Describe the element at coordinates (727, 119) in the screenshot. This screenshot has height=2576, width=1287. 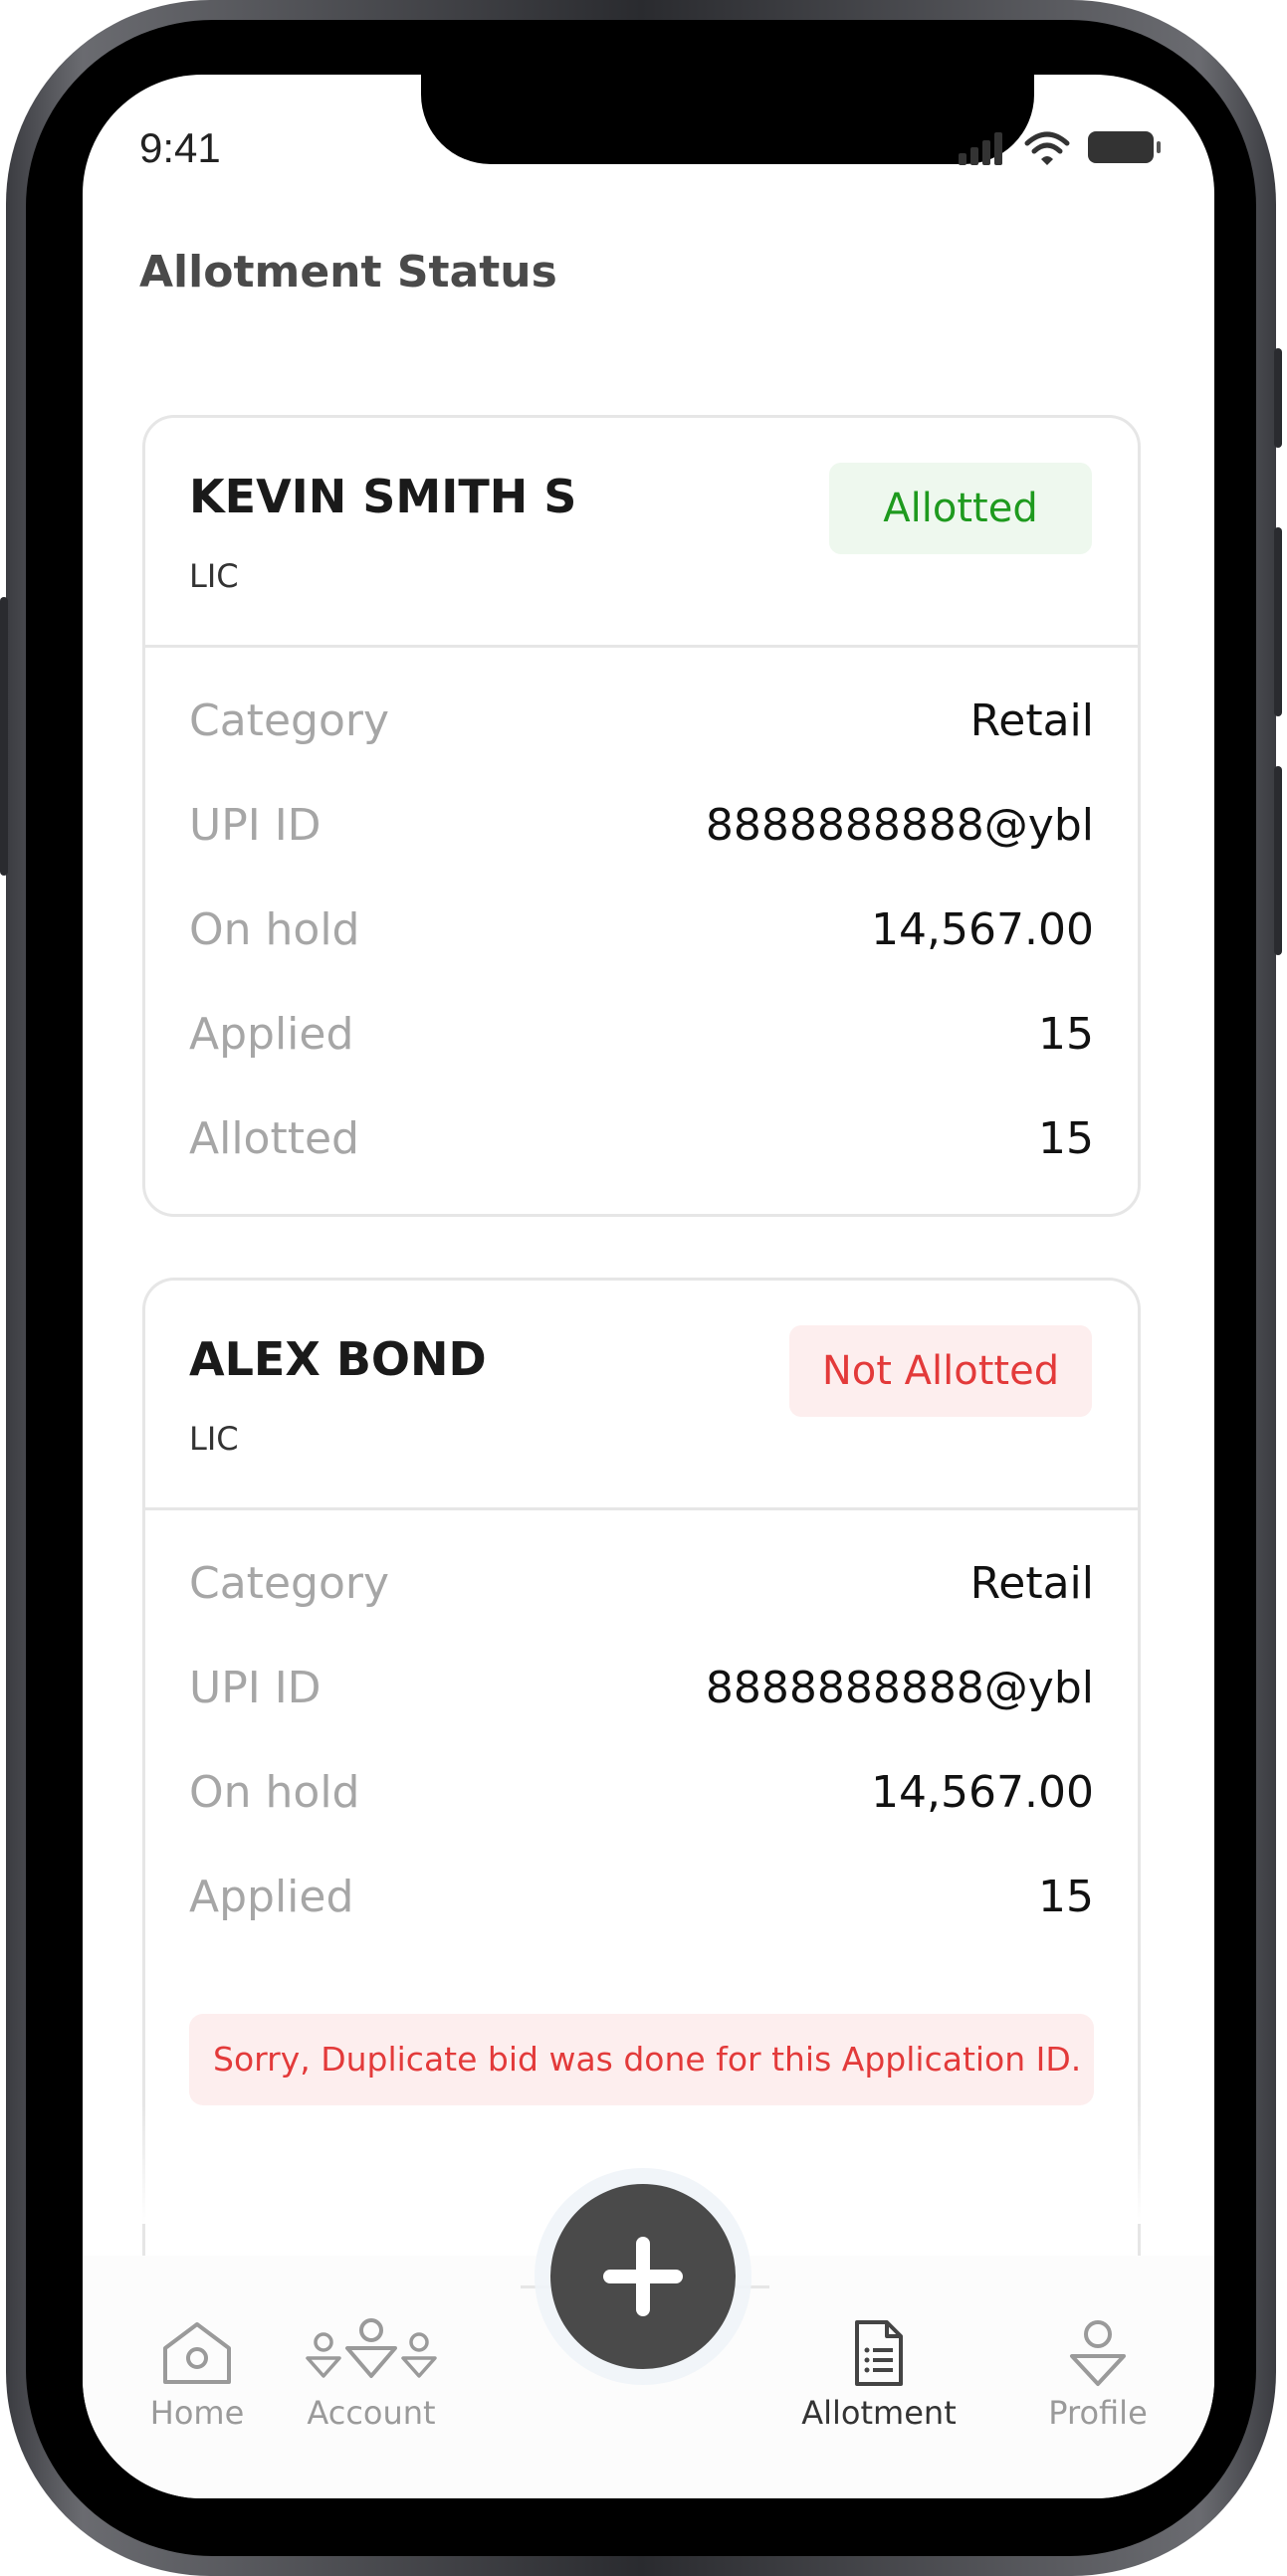
I see `notch` at that location.